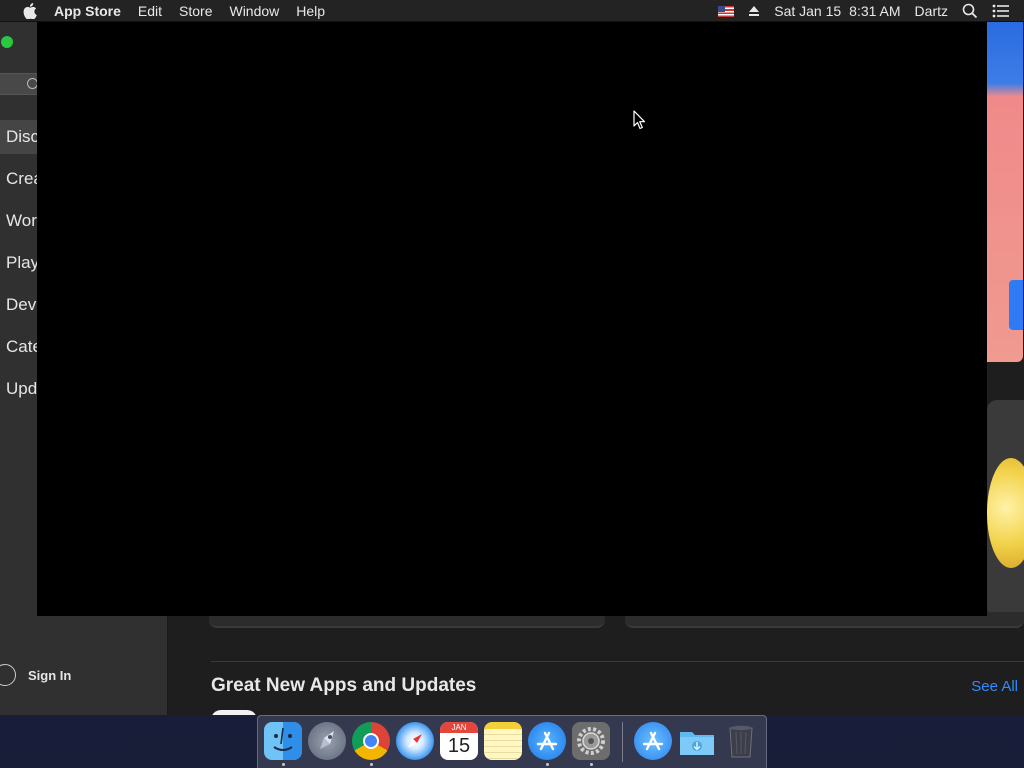 The width and height of the screenshot is (1024, 768). I want to click on app-store-icon, so click(547, 741).